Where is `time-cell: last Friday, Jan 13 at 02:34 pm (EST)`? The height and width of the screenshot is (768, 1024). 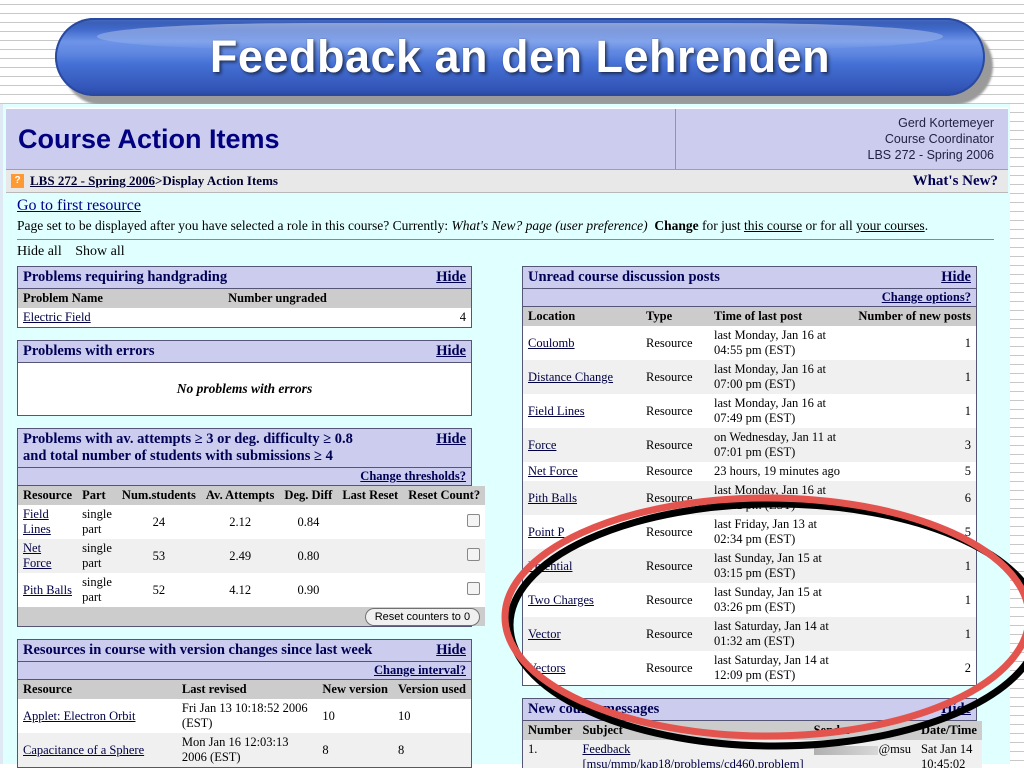
time-cell: last Friday, Jan 13 at 02:34 pm (EST) is located at coordinates (781, 532).